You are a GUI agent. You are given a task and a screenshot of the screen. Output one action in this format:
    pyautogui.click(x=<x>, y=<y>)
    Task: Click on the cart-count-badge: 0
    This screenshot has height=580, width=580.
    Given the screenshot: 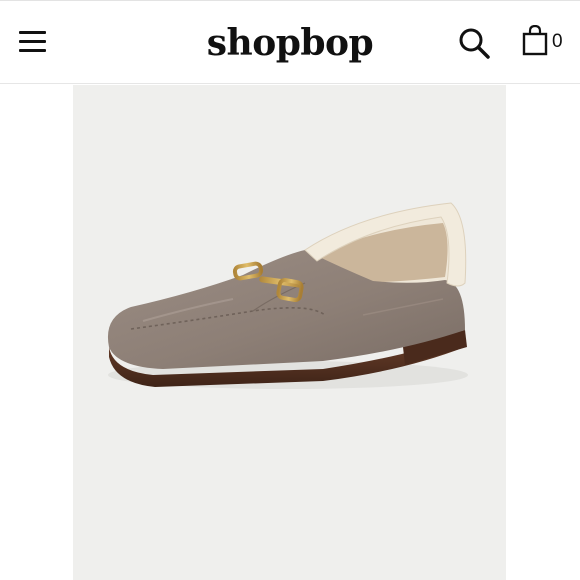 What is the action you would take?
    pyautogui.click(x=557, y=42)
    